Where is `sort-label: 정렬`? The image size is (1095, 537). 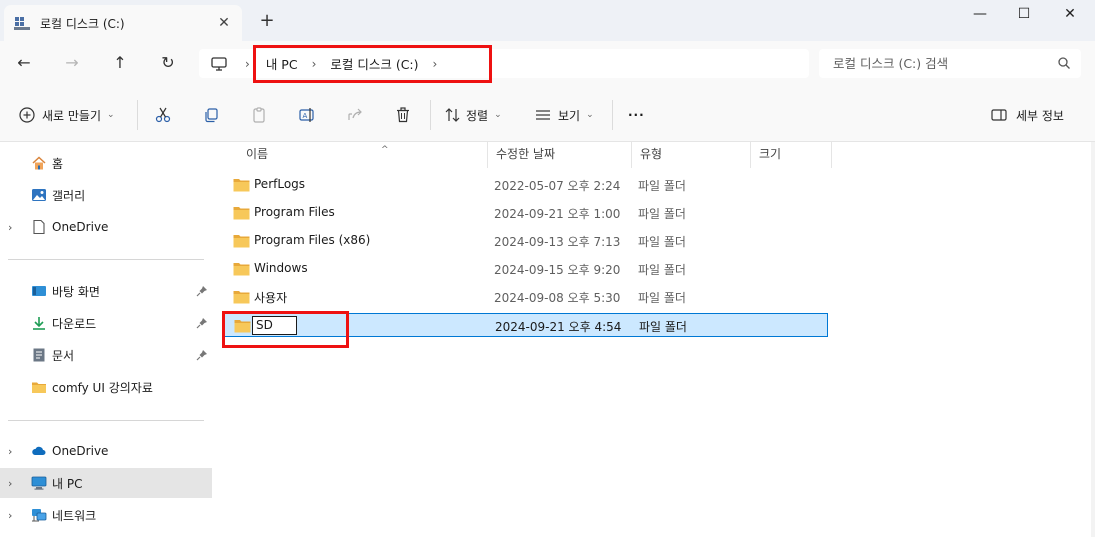
sort-label: 정렬 is located at coordinates (477, 115).